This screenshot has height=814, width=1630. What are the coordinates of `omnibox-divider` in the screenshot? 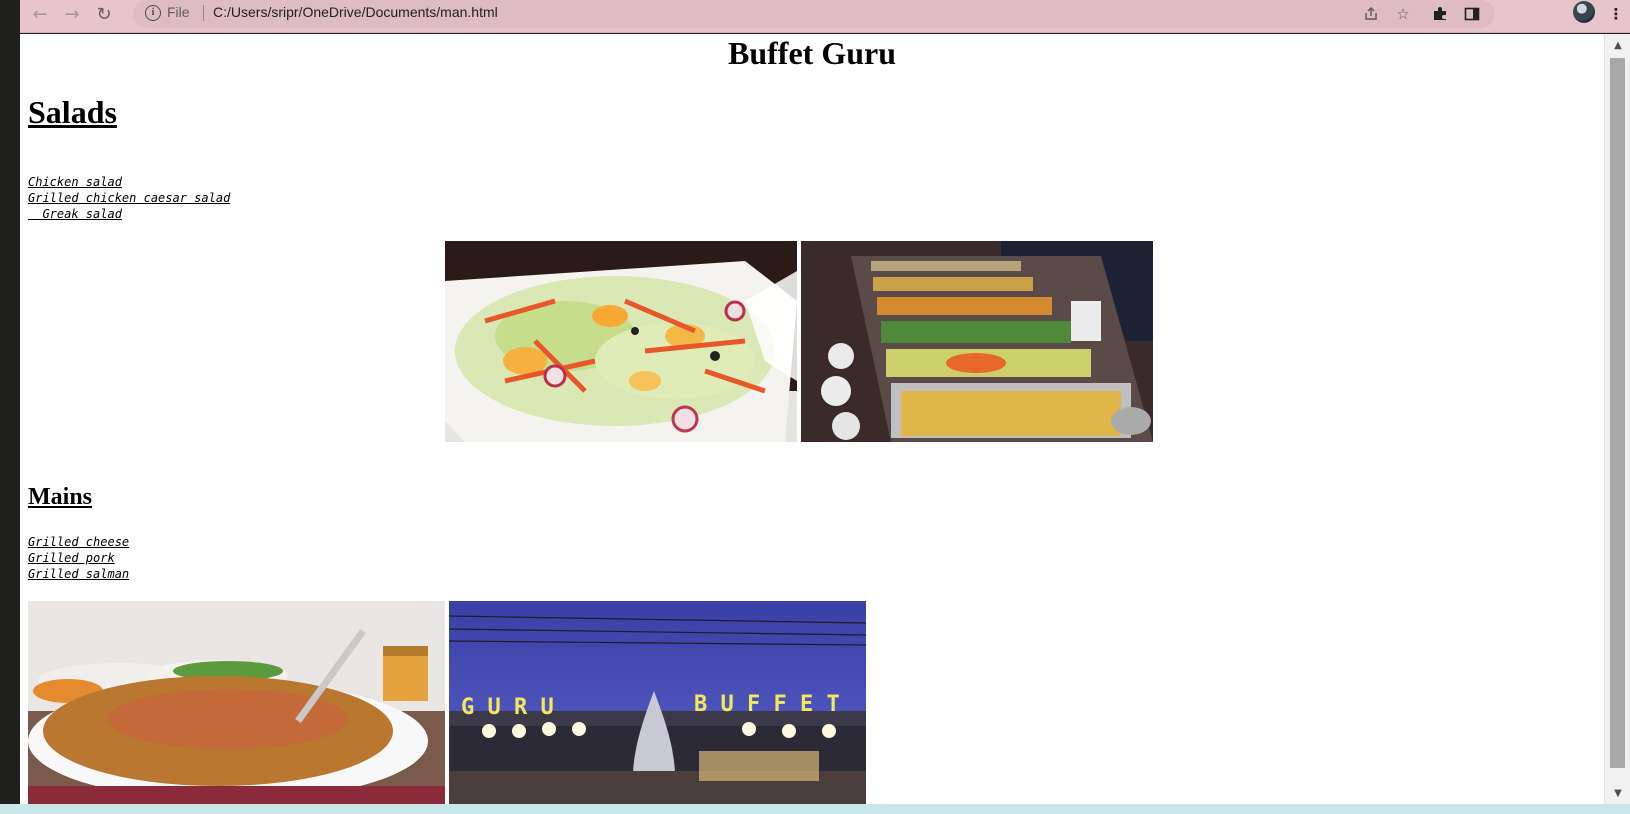 It's located at (203, 13).